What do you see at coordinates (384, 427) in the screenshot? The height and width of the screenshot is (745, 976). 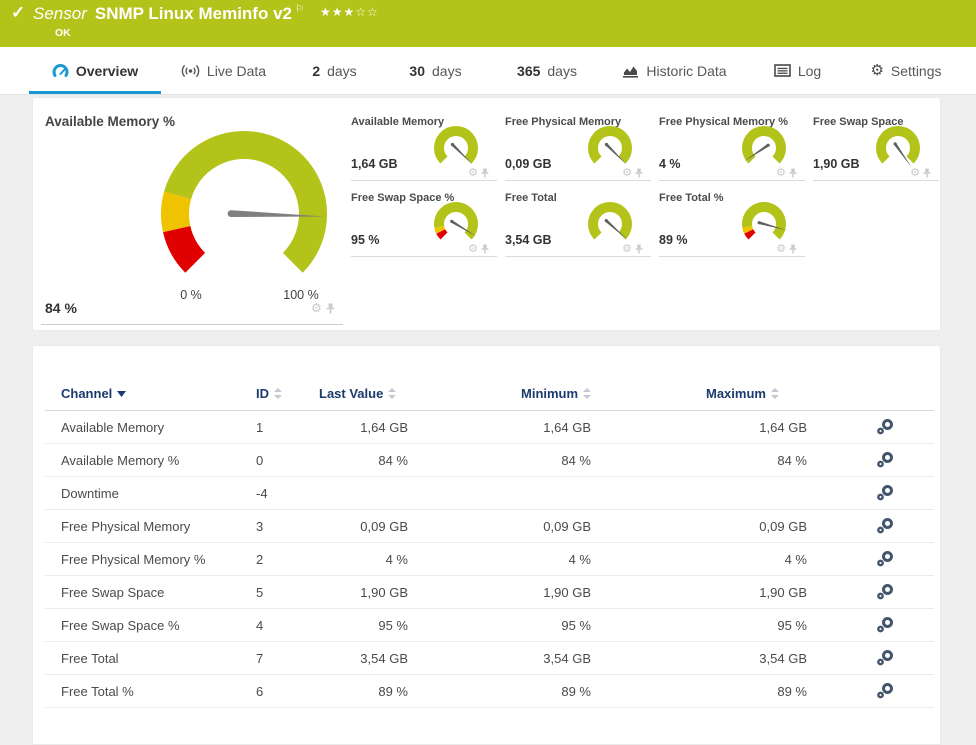 I see `cell-last-value: 1,64 GB` at bounding box center [384, 427].